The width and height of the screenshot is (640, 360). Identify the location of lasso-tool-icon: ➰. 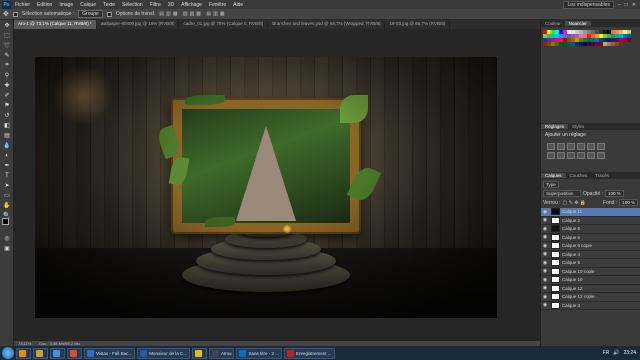
(7, 45).